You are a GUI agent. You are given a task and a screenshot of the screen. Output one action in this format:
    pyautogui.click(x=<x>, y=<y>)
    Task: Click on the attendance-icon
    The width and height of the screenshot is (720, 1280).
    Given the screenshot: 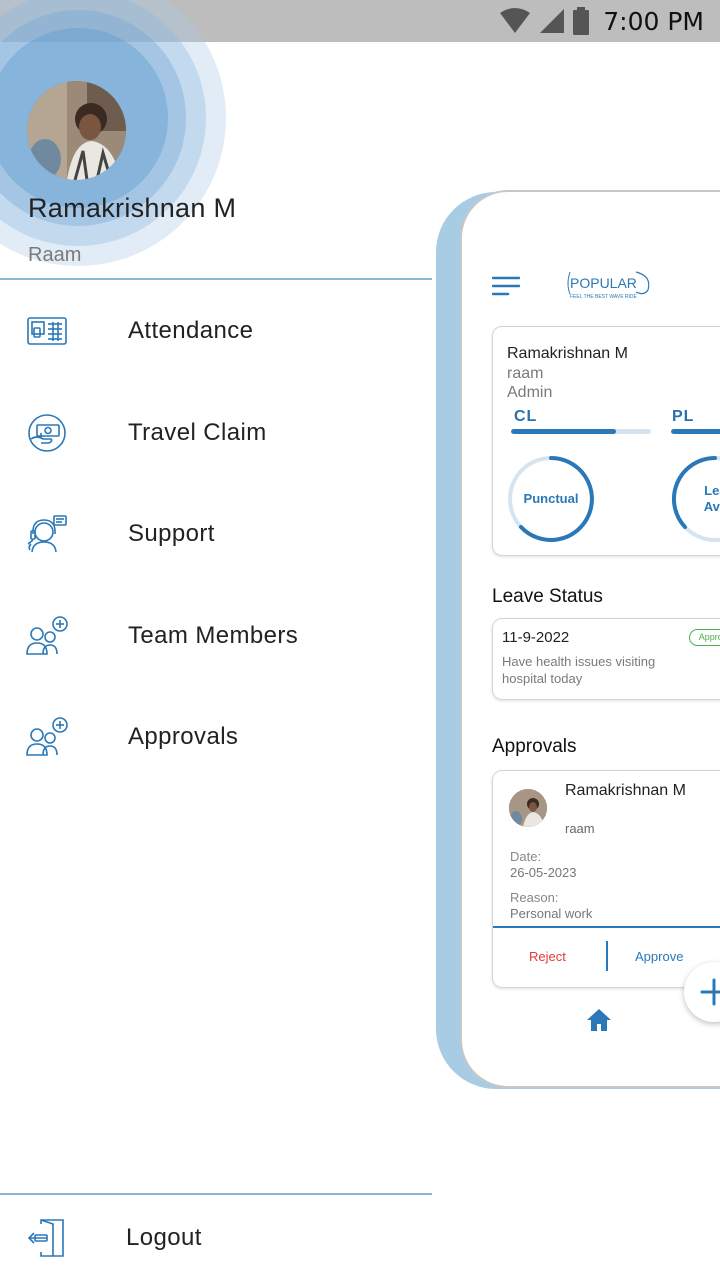 What is the action you would take?
    pyautogui.click(x=47, y=331)
    